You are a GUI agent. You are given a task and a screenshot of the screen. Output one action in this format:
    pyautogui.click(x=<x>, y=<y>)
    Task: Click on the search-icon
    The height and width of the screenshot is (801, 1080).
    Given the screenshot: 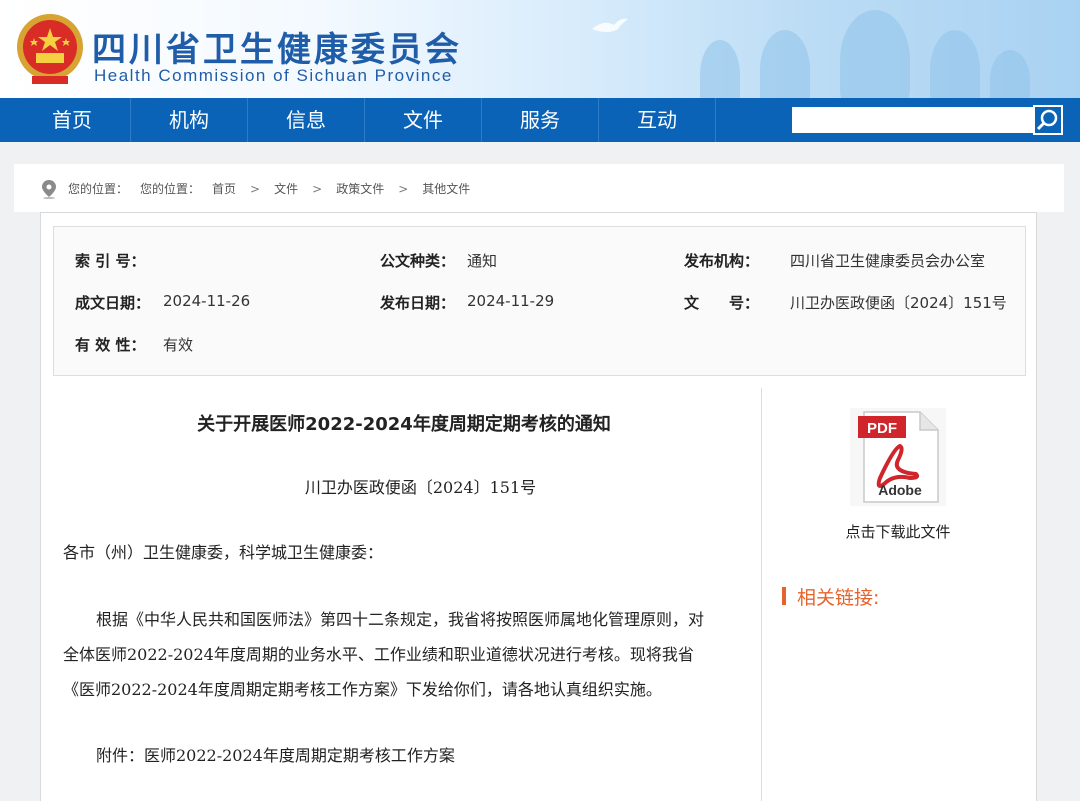 What is the action you would take?
    pyautogui.click(x=1047, y=120)
    